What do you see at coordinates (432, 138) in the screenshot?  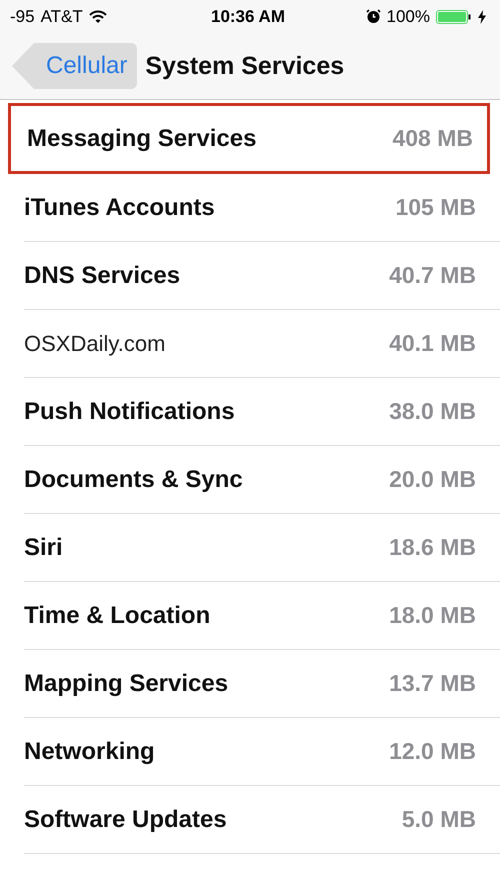 I see `data-usage: 408 MB` at bounding box center [432, 138].